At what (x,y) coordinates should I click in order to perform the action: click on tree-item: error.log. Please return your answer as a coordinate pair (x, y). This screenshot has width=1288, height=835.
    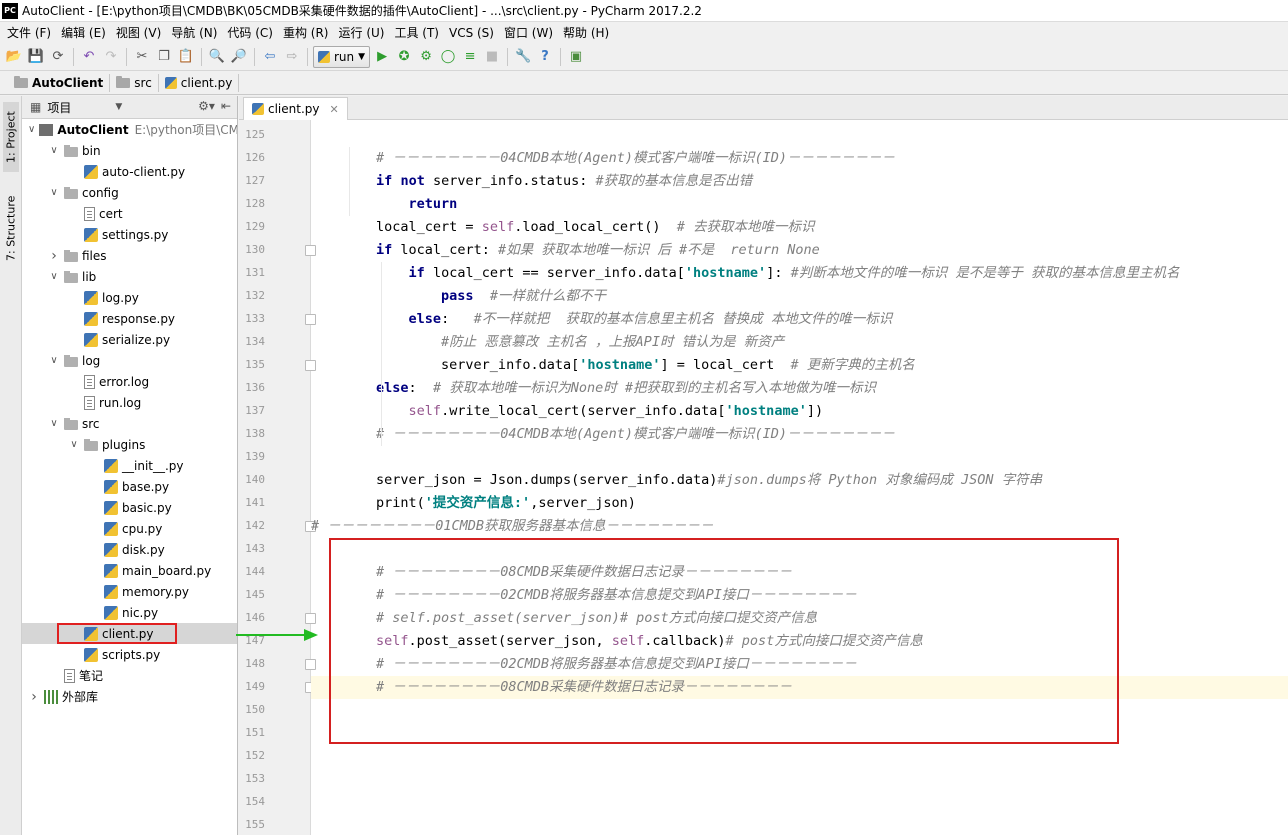
    Looking at the image, I should click on (129, 381).